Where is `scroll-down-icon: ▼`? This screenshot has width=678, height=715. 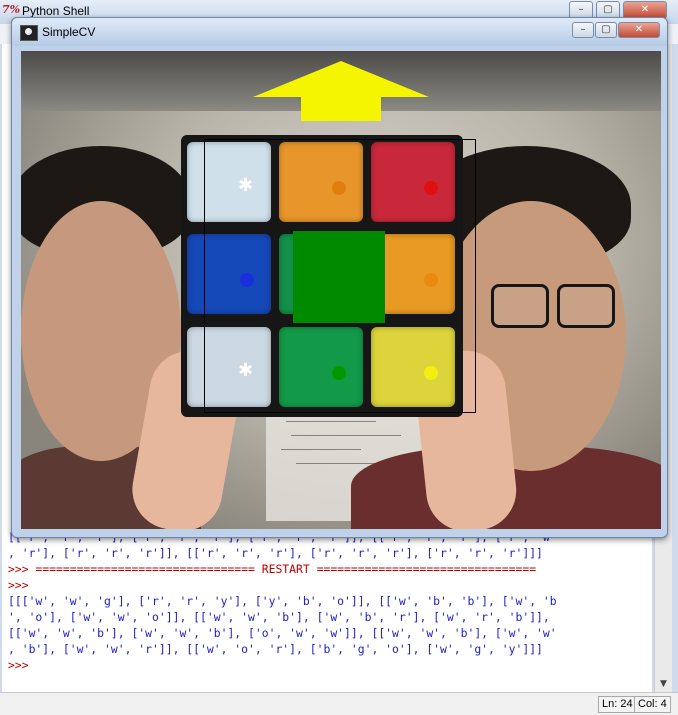
scroll-down-icon: ▼ is located at coordinates (663, 684).